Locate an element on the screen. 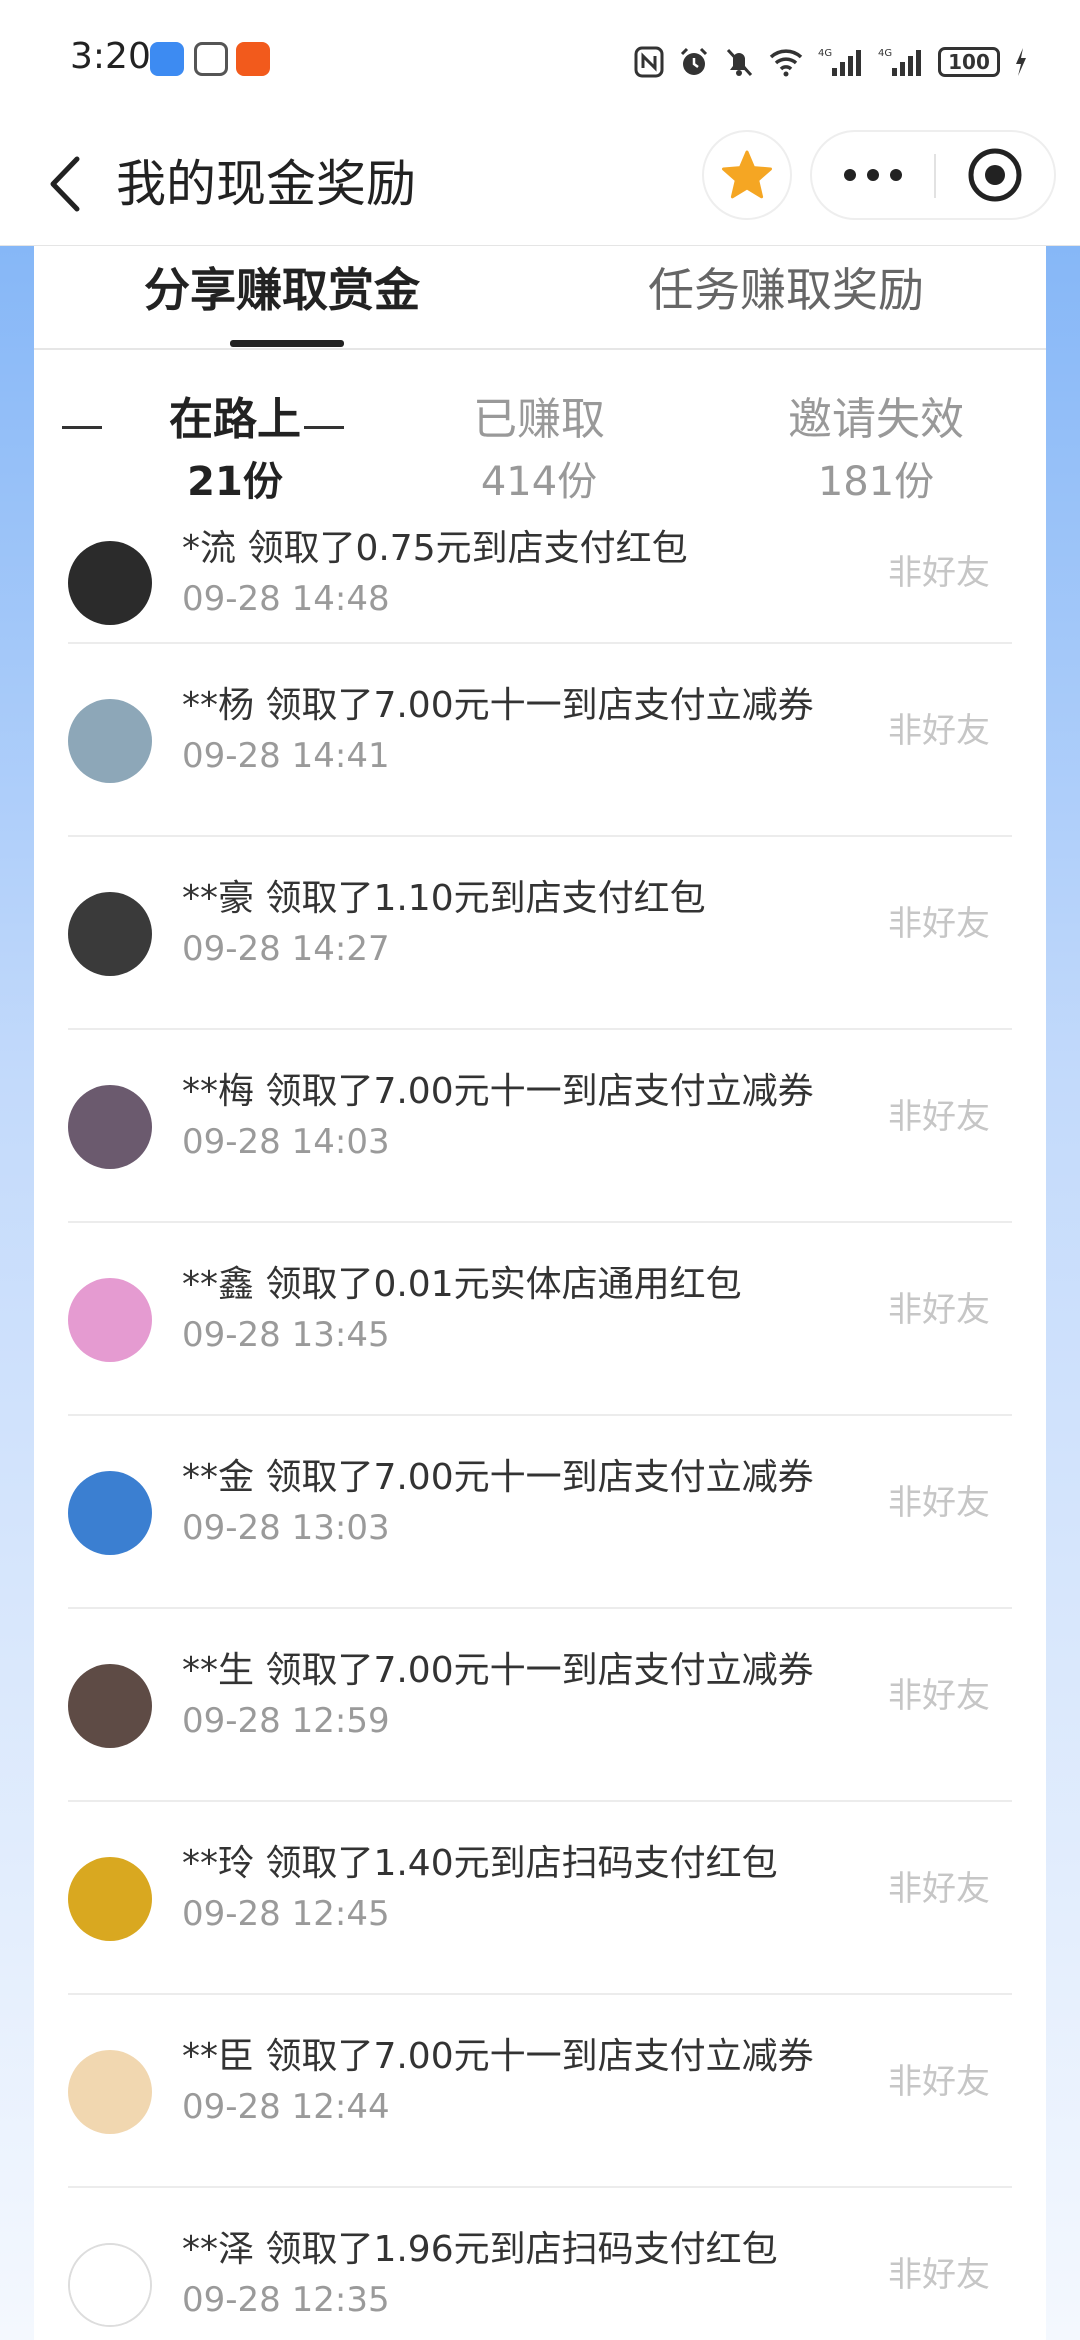  list-item: **杨 领取了7.00元十一到店支付立减券 09-28 14:41 非好友 is located at coordinates (540, 740).